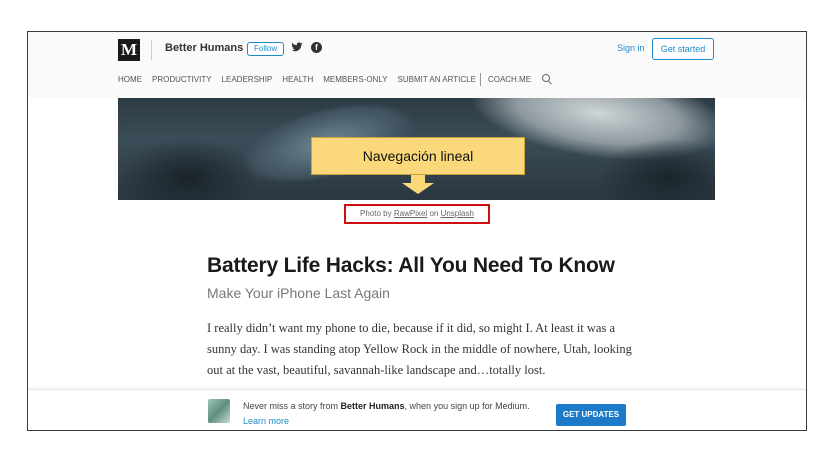 This screenshot has height=461, width=833. Describe the element at coordinates (631, 48) in the screenshot. I see `signin-link: Sign in` at that location.